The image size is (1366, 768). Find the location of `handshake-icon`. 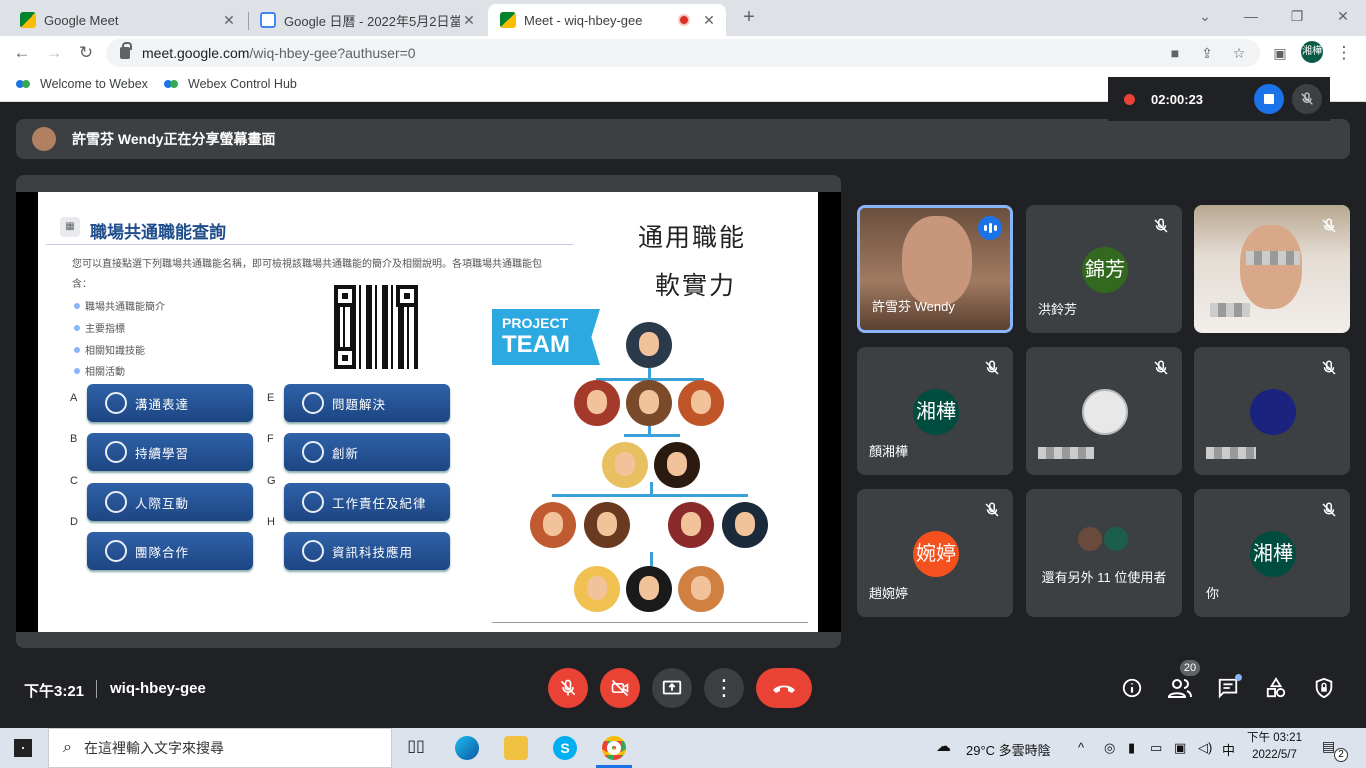

handshake-icon is located at coordinates (116, 551).